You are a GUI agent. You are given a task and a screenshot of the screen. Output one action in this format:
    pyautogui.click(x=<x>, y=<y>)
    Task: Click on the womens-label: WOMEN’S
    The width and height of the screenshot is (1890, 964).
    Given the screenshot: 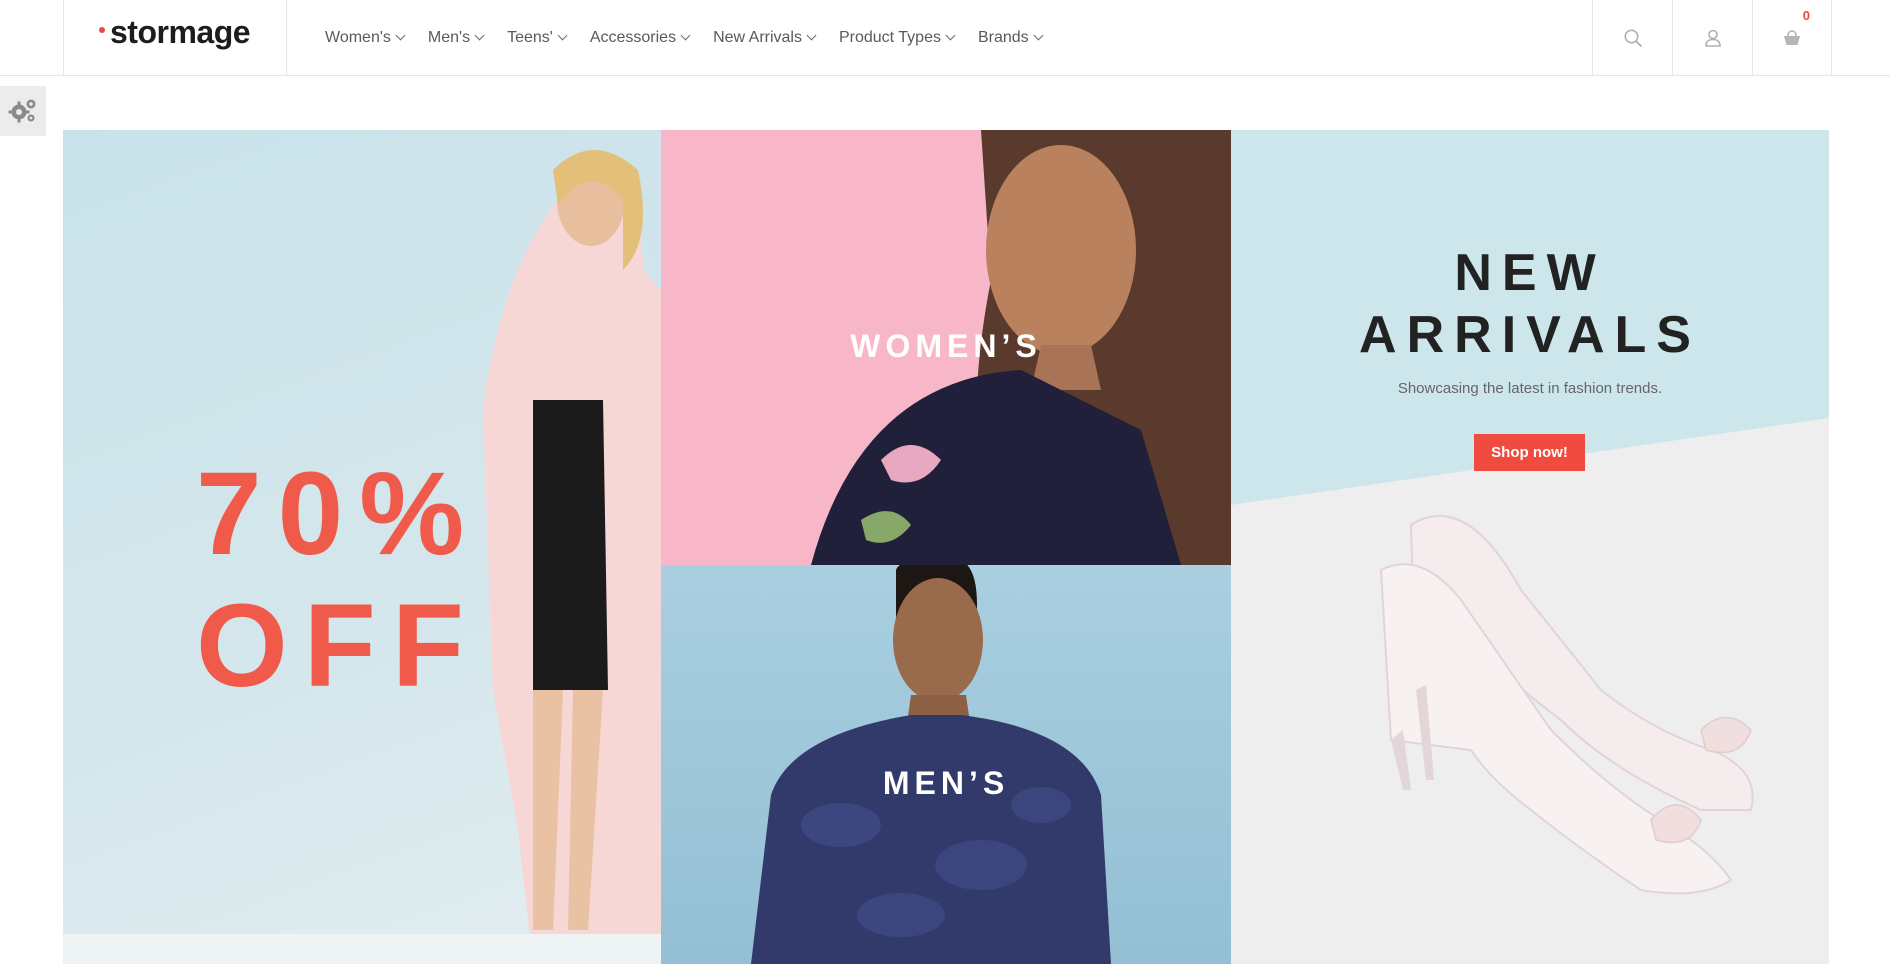 What is the action you would take?
    pyautogui.click(x=946, y=346)
    